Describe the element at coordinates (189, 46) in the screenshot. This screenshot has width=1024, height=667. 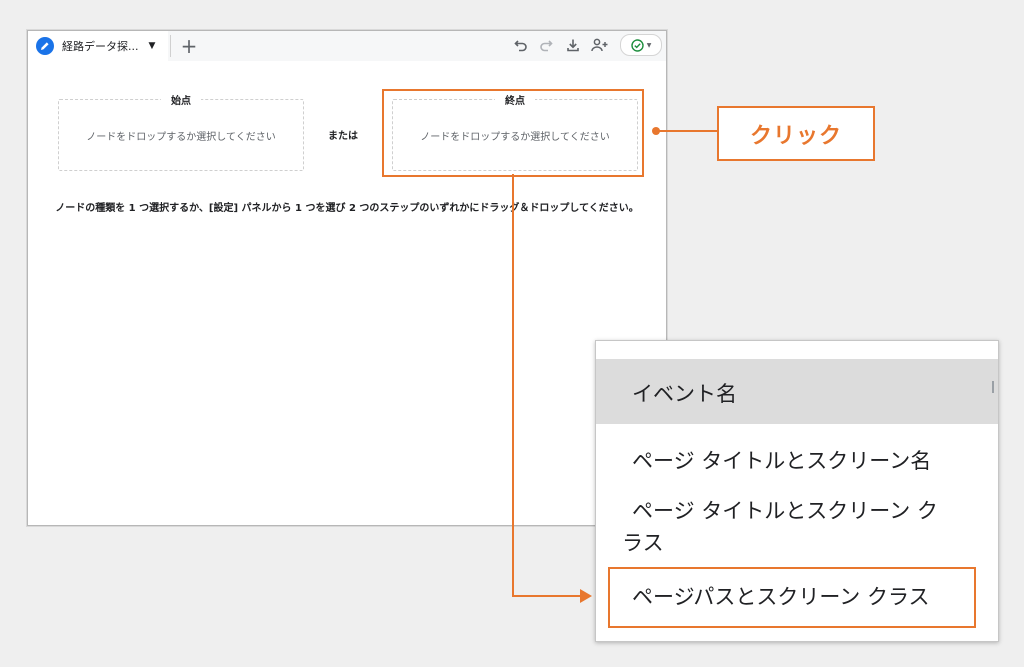
I see `add-tab-button: +` at that location.